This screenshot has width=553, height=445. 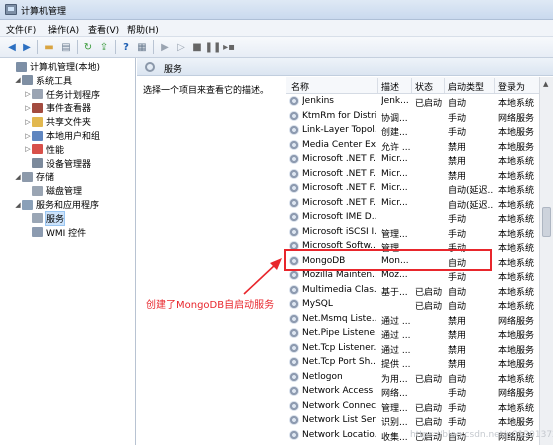 I want to click on up-folder-icon: ▬, so click(x=49, y=47).